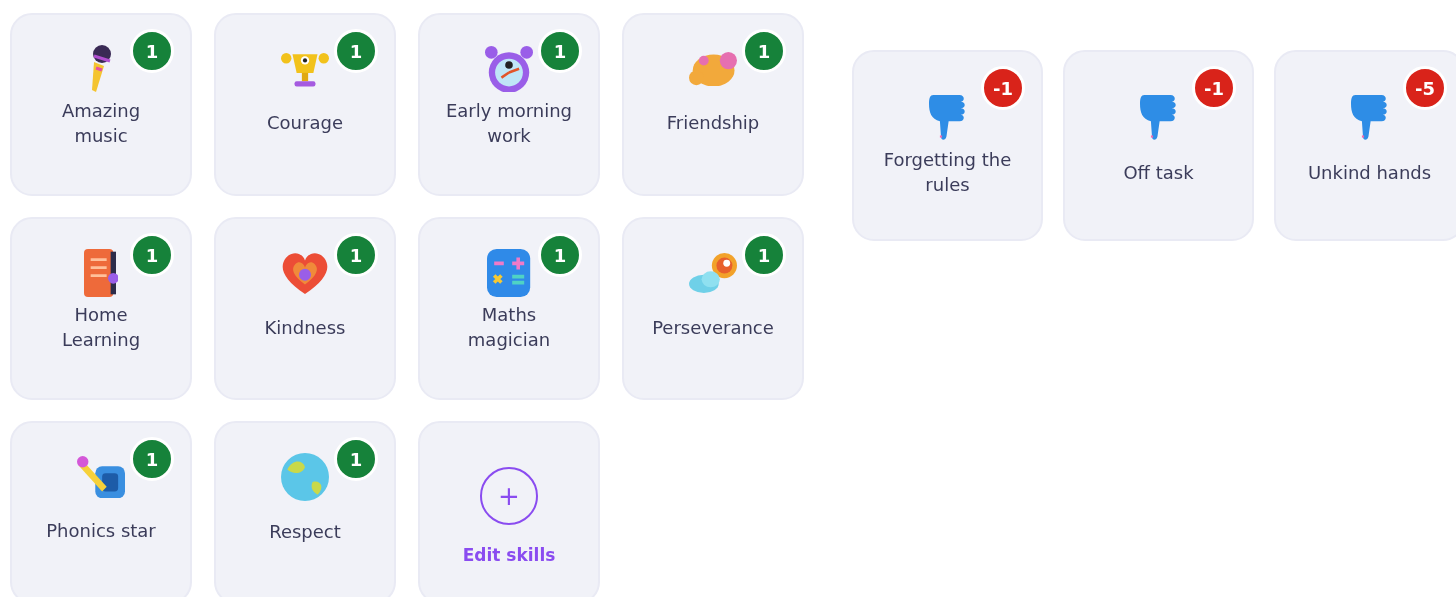 This screenshot has width=1456, height=597. What do you see at coordinates (101, 273) in the screenshot?
I see `notebook-icon` at bounding box center [101, 273].